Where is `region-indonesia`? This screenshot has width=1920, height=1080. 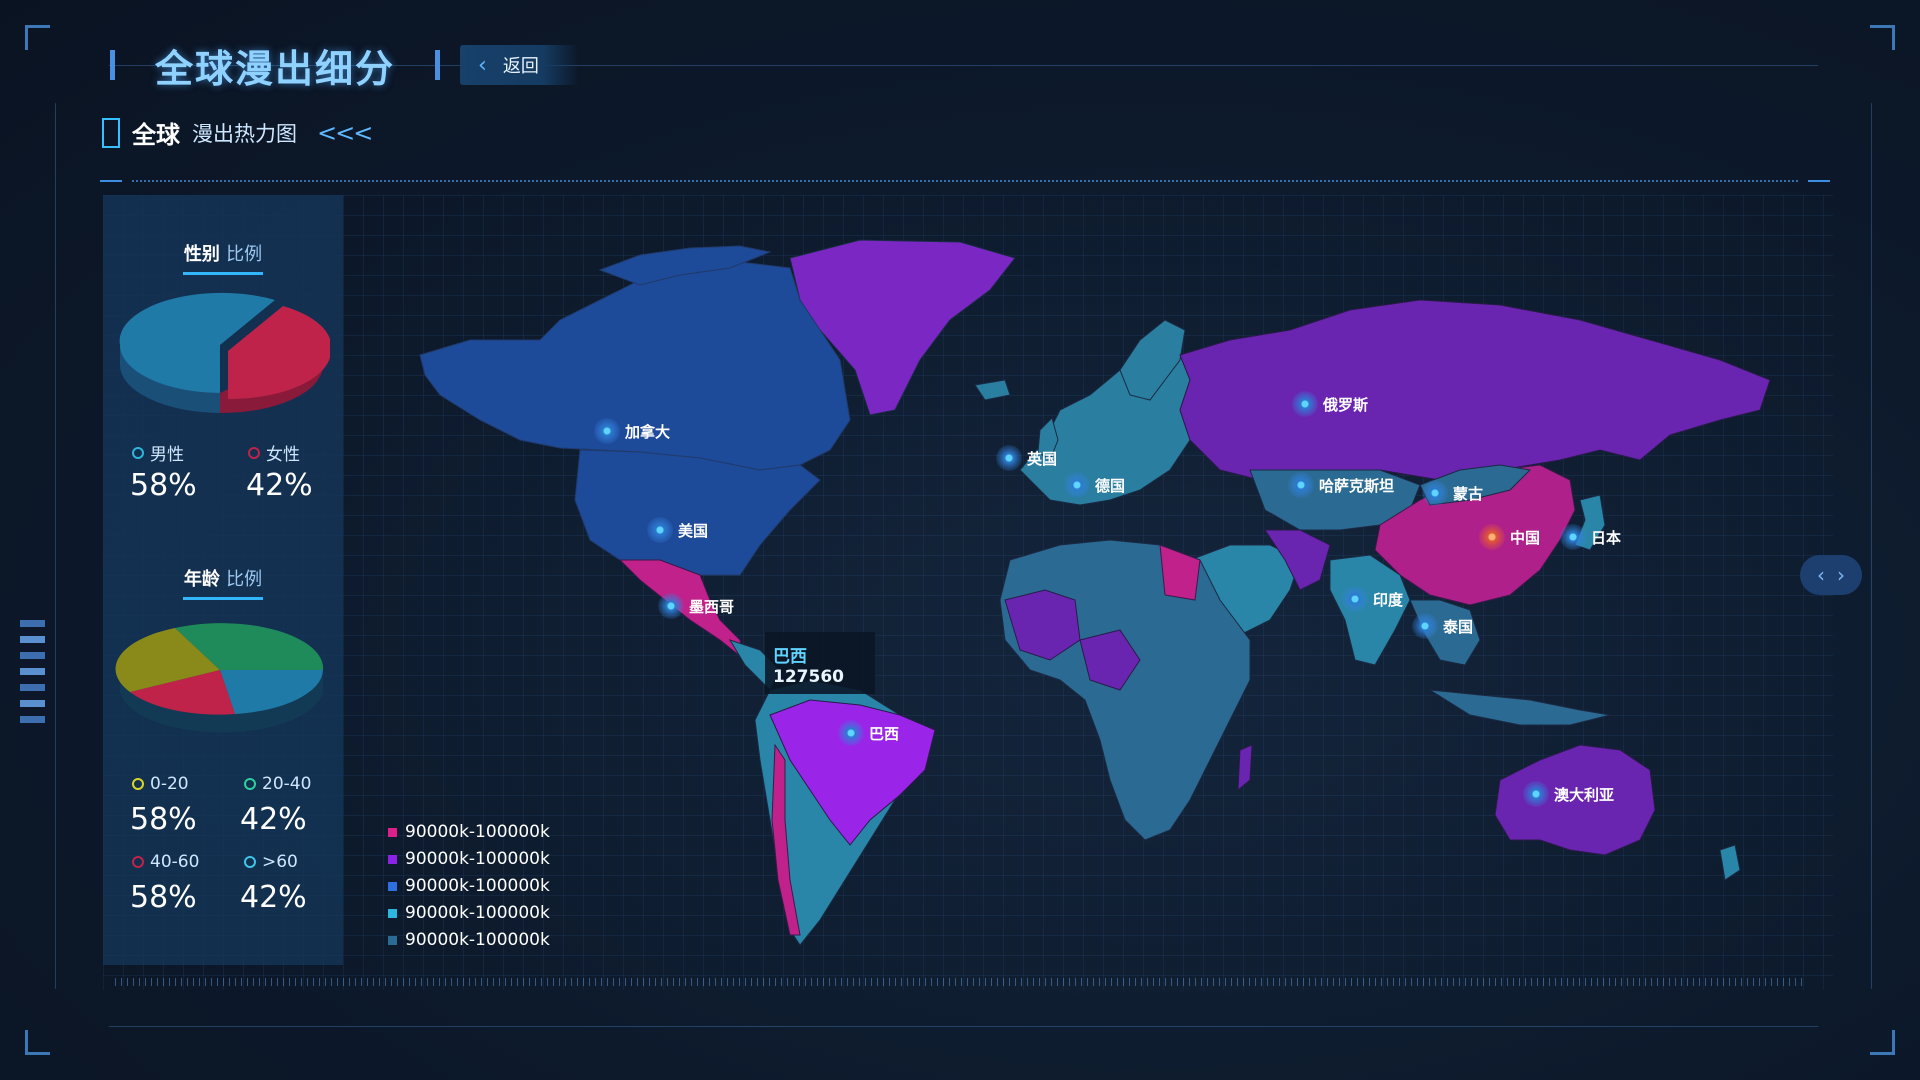
region-indonesia is located at coordinates (1520, 707).